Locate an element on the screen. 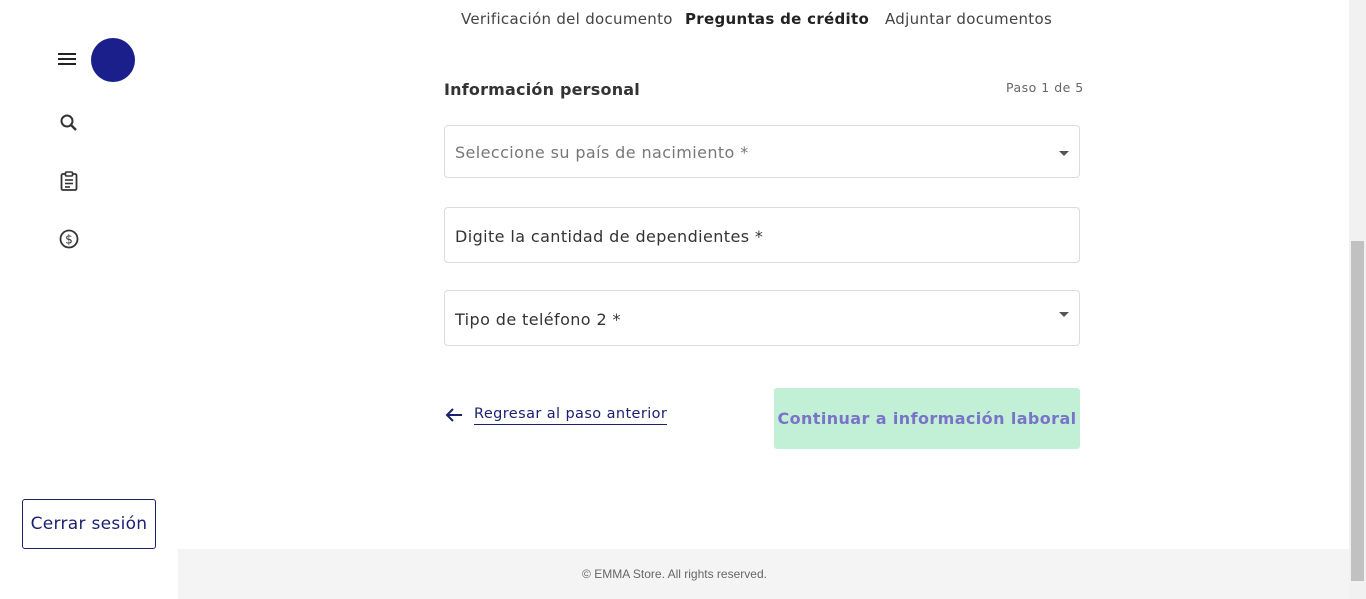 This screenshot has width=1366, height=599. birth-country-select: Seleccione su país de nacimiento * is located at coordinates (762, 151).